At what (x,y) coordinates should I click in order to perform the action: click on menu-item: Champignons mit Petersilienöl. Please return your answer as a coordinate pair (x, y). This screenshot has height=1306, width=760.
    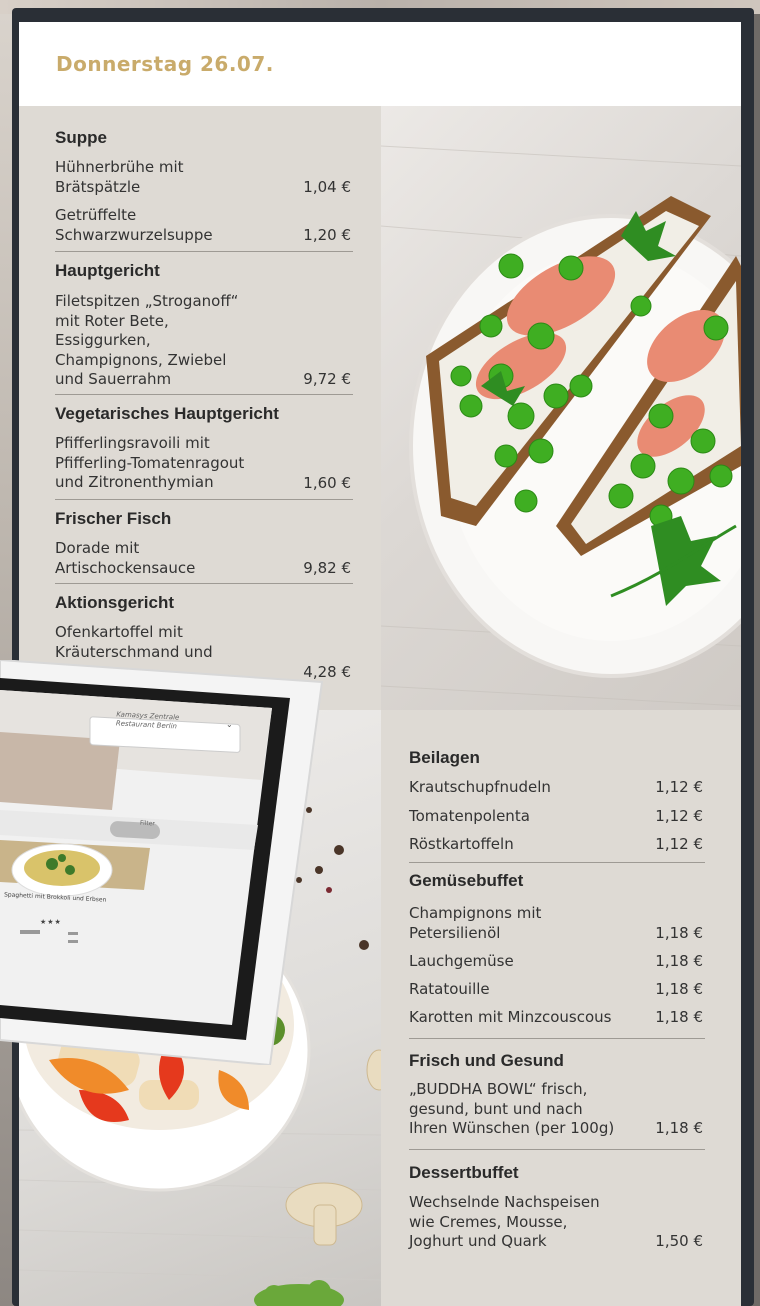
    Looking at the image, I should click on (475, 923).